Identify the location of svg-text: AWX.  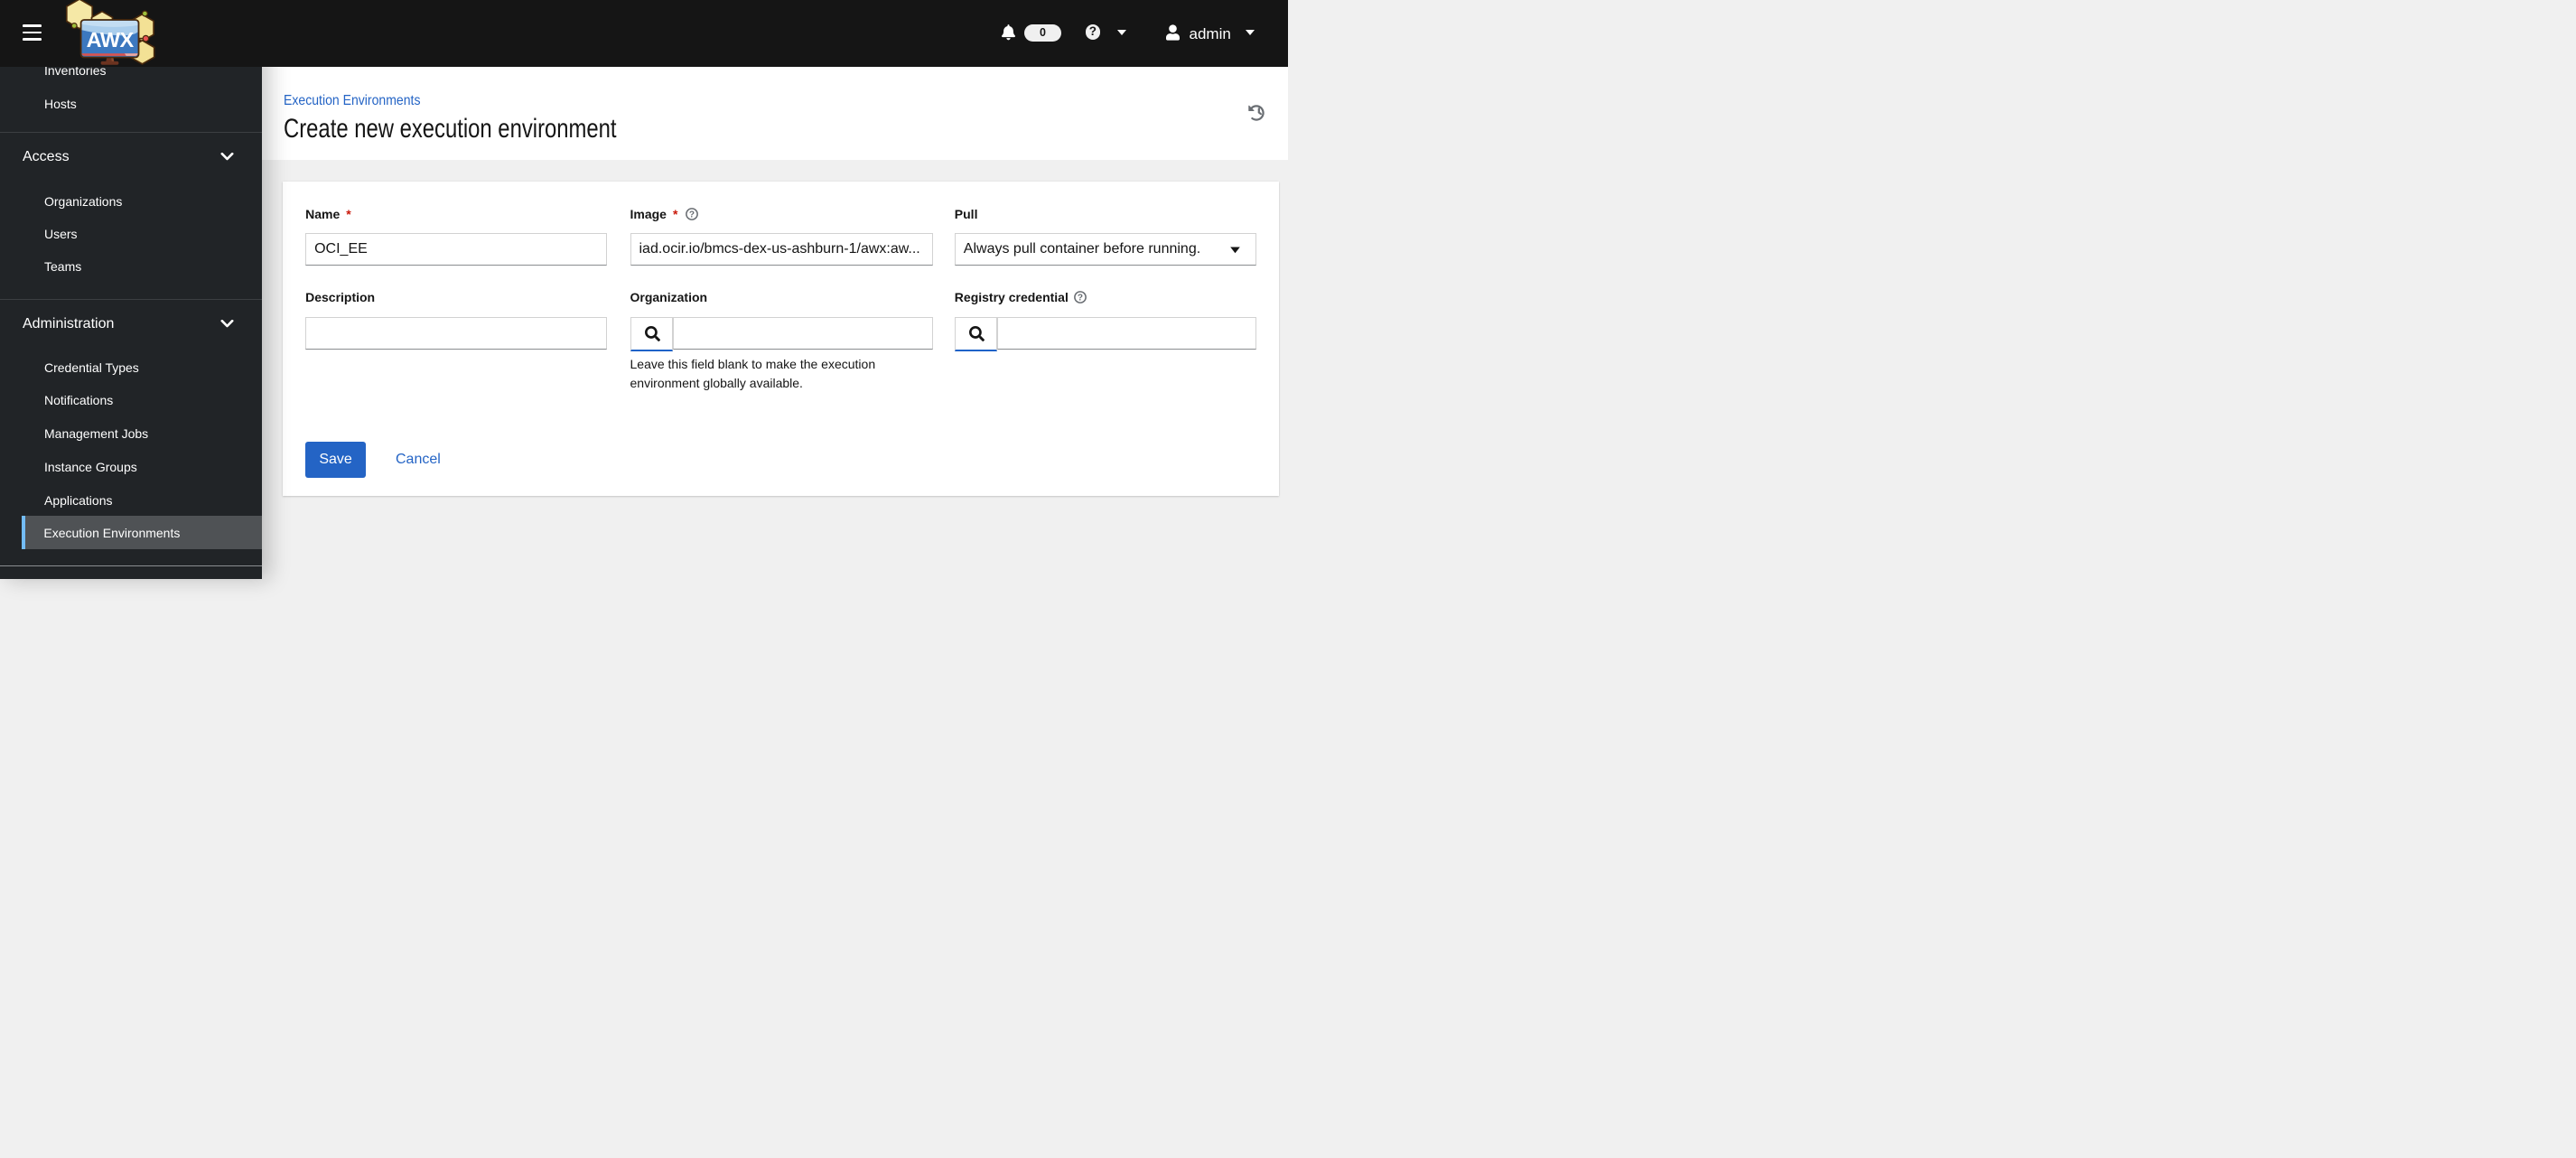
(111, 39).